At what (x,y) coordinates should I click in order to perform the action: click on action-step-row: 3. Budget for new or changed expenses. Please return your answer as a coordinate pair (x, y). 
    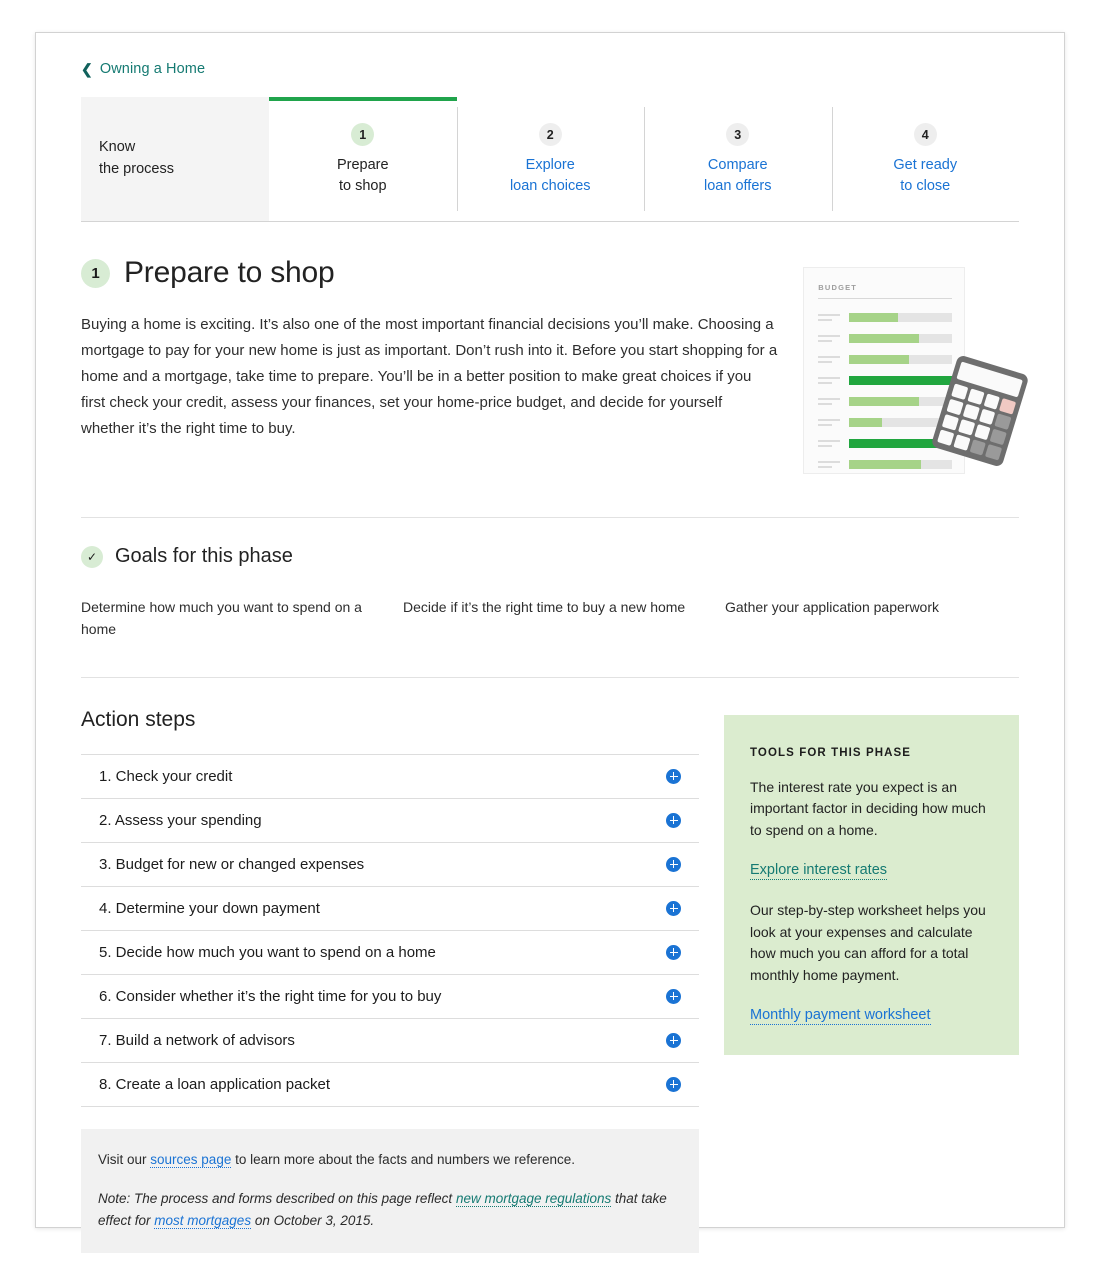
    Looking at the image, I should click on (390, 863).